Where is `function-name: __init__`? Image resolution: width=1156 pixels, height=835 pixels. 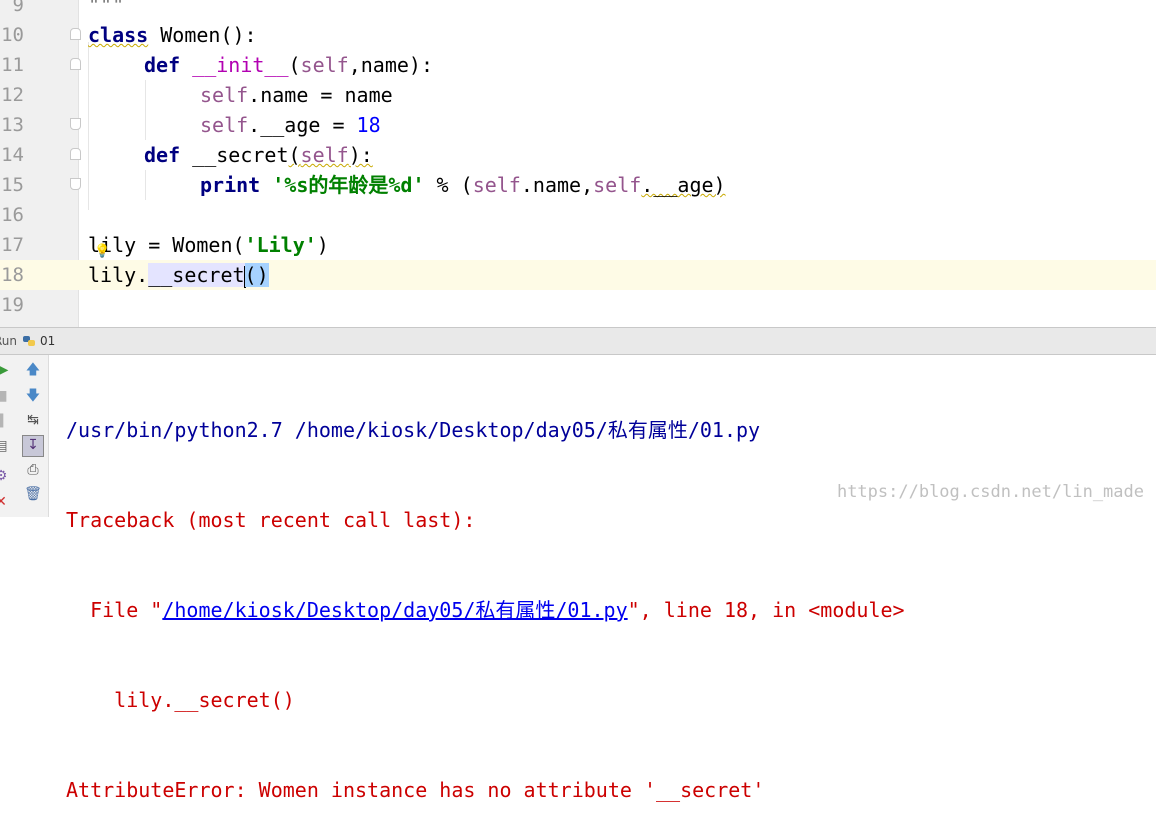 function-name: __init__ is located at coordinates (240, 65).